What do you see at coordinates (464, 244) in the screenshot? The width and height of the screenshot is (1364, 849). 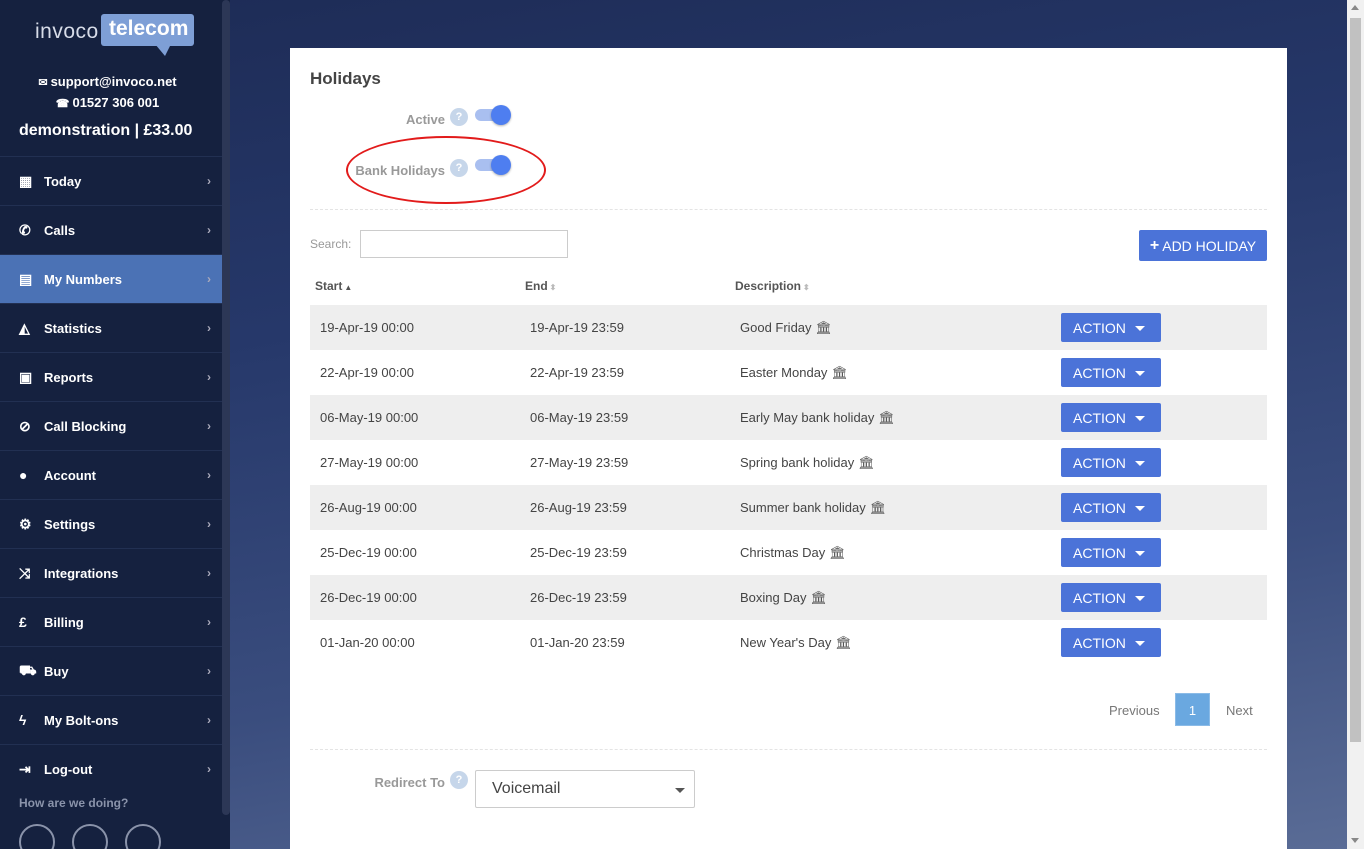 I see `search-input` at bounding box center [464, 244].